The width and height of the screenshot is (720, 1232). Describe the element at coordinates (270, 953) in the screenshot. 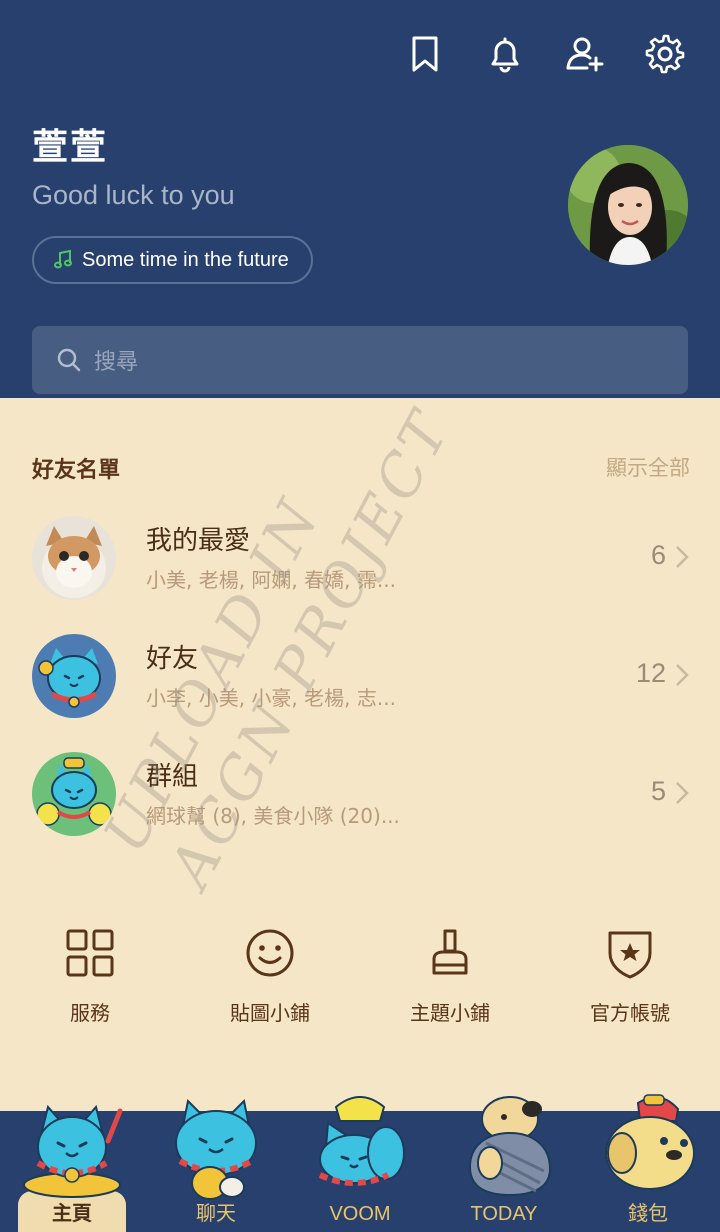

I see `smiley-icon` at that location.